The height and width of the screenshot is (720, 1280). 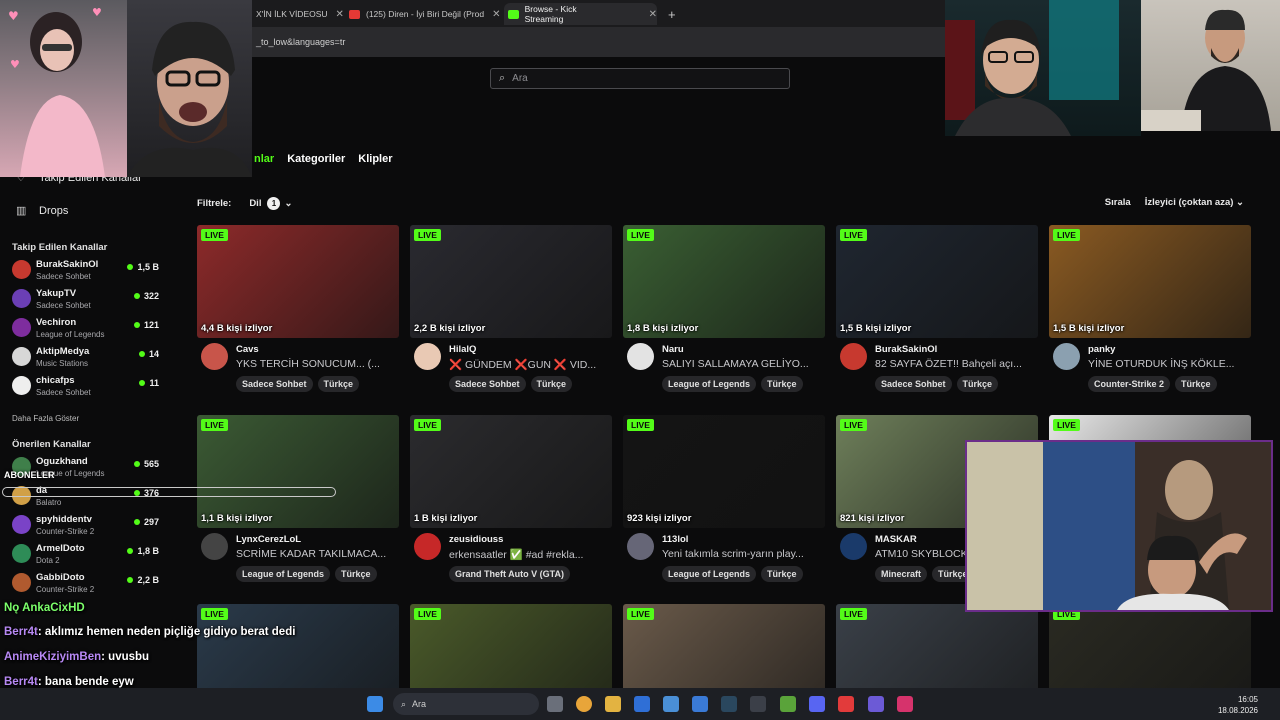 I want to click on sidebar-channel: YakupTV Sadece Sohbet 322, so click(x=87, y=300).